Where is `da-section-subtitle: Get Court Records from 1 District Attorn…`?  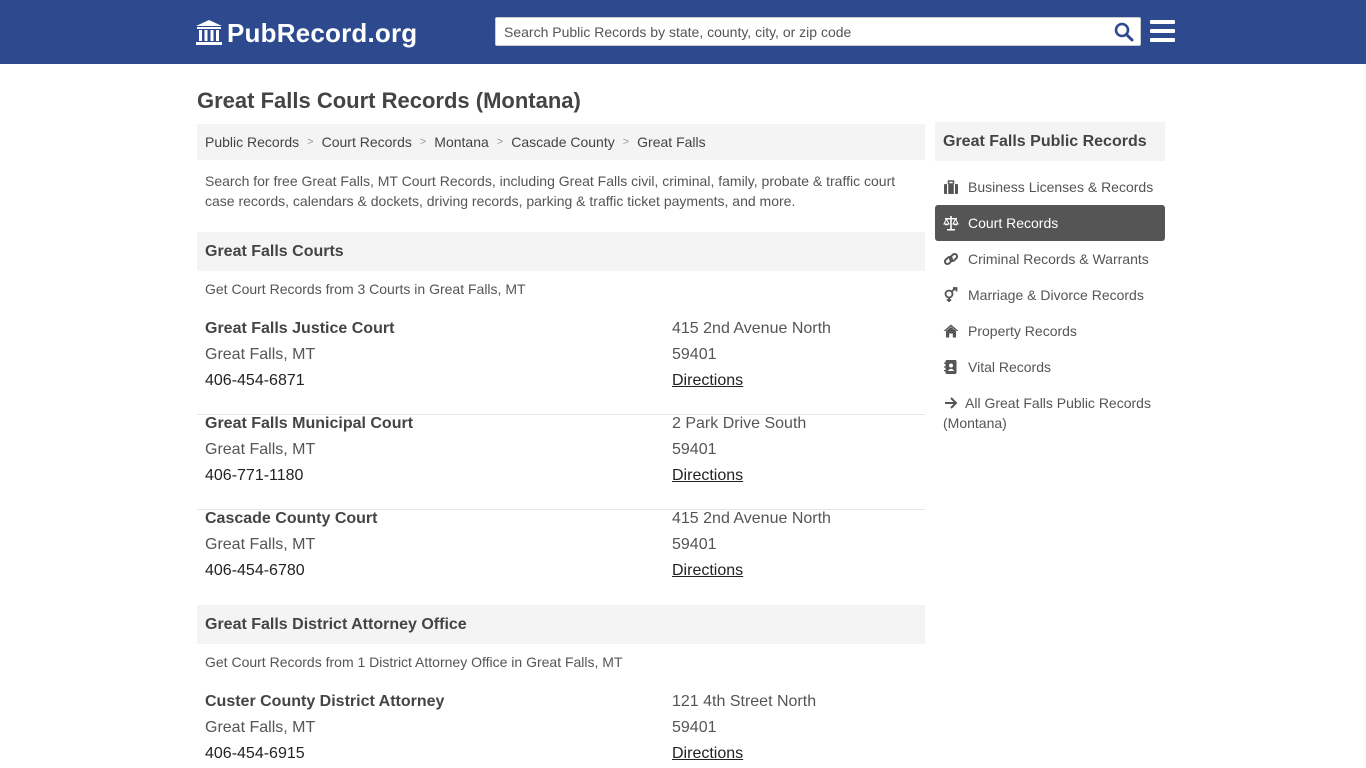 da-section-subtitle: Get Court Records from 1 District Attorn… is located at coordinates (414, 662).